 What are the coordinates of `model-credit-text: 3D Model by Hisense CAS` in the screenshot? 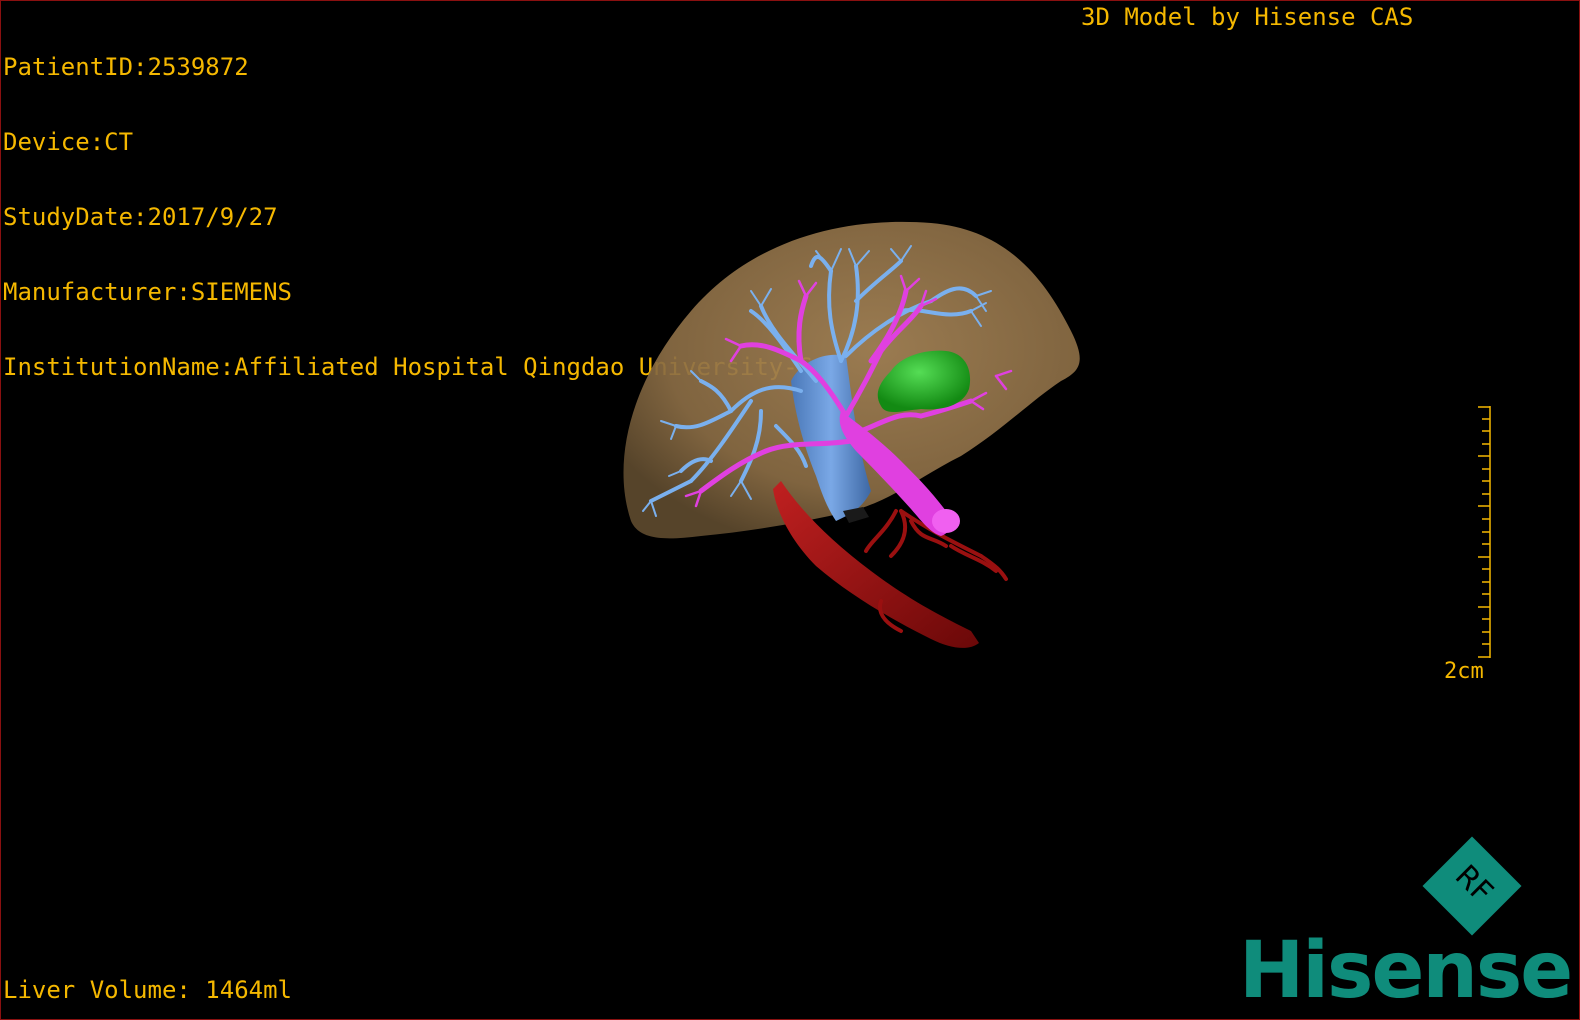 It's located at (1247, 17).